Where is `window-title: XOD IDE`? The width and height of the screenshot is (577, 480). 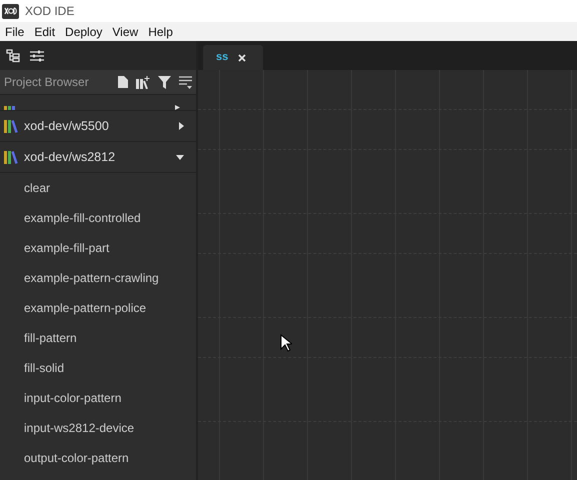 window-title: XOD IDE is located at coordinates (49, 11).